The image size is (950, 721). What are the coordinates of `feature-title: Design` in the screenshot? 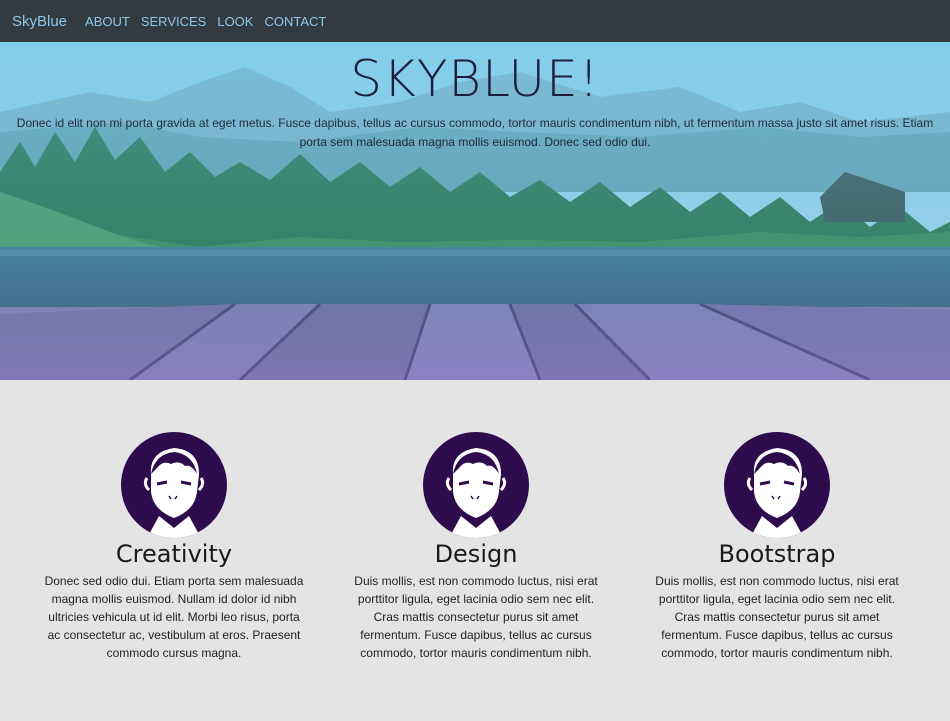 It's located at (476, 554).